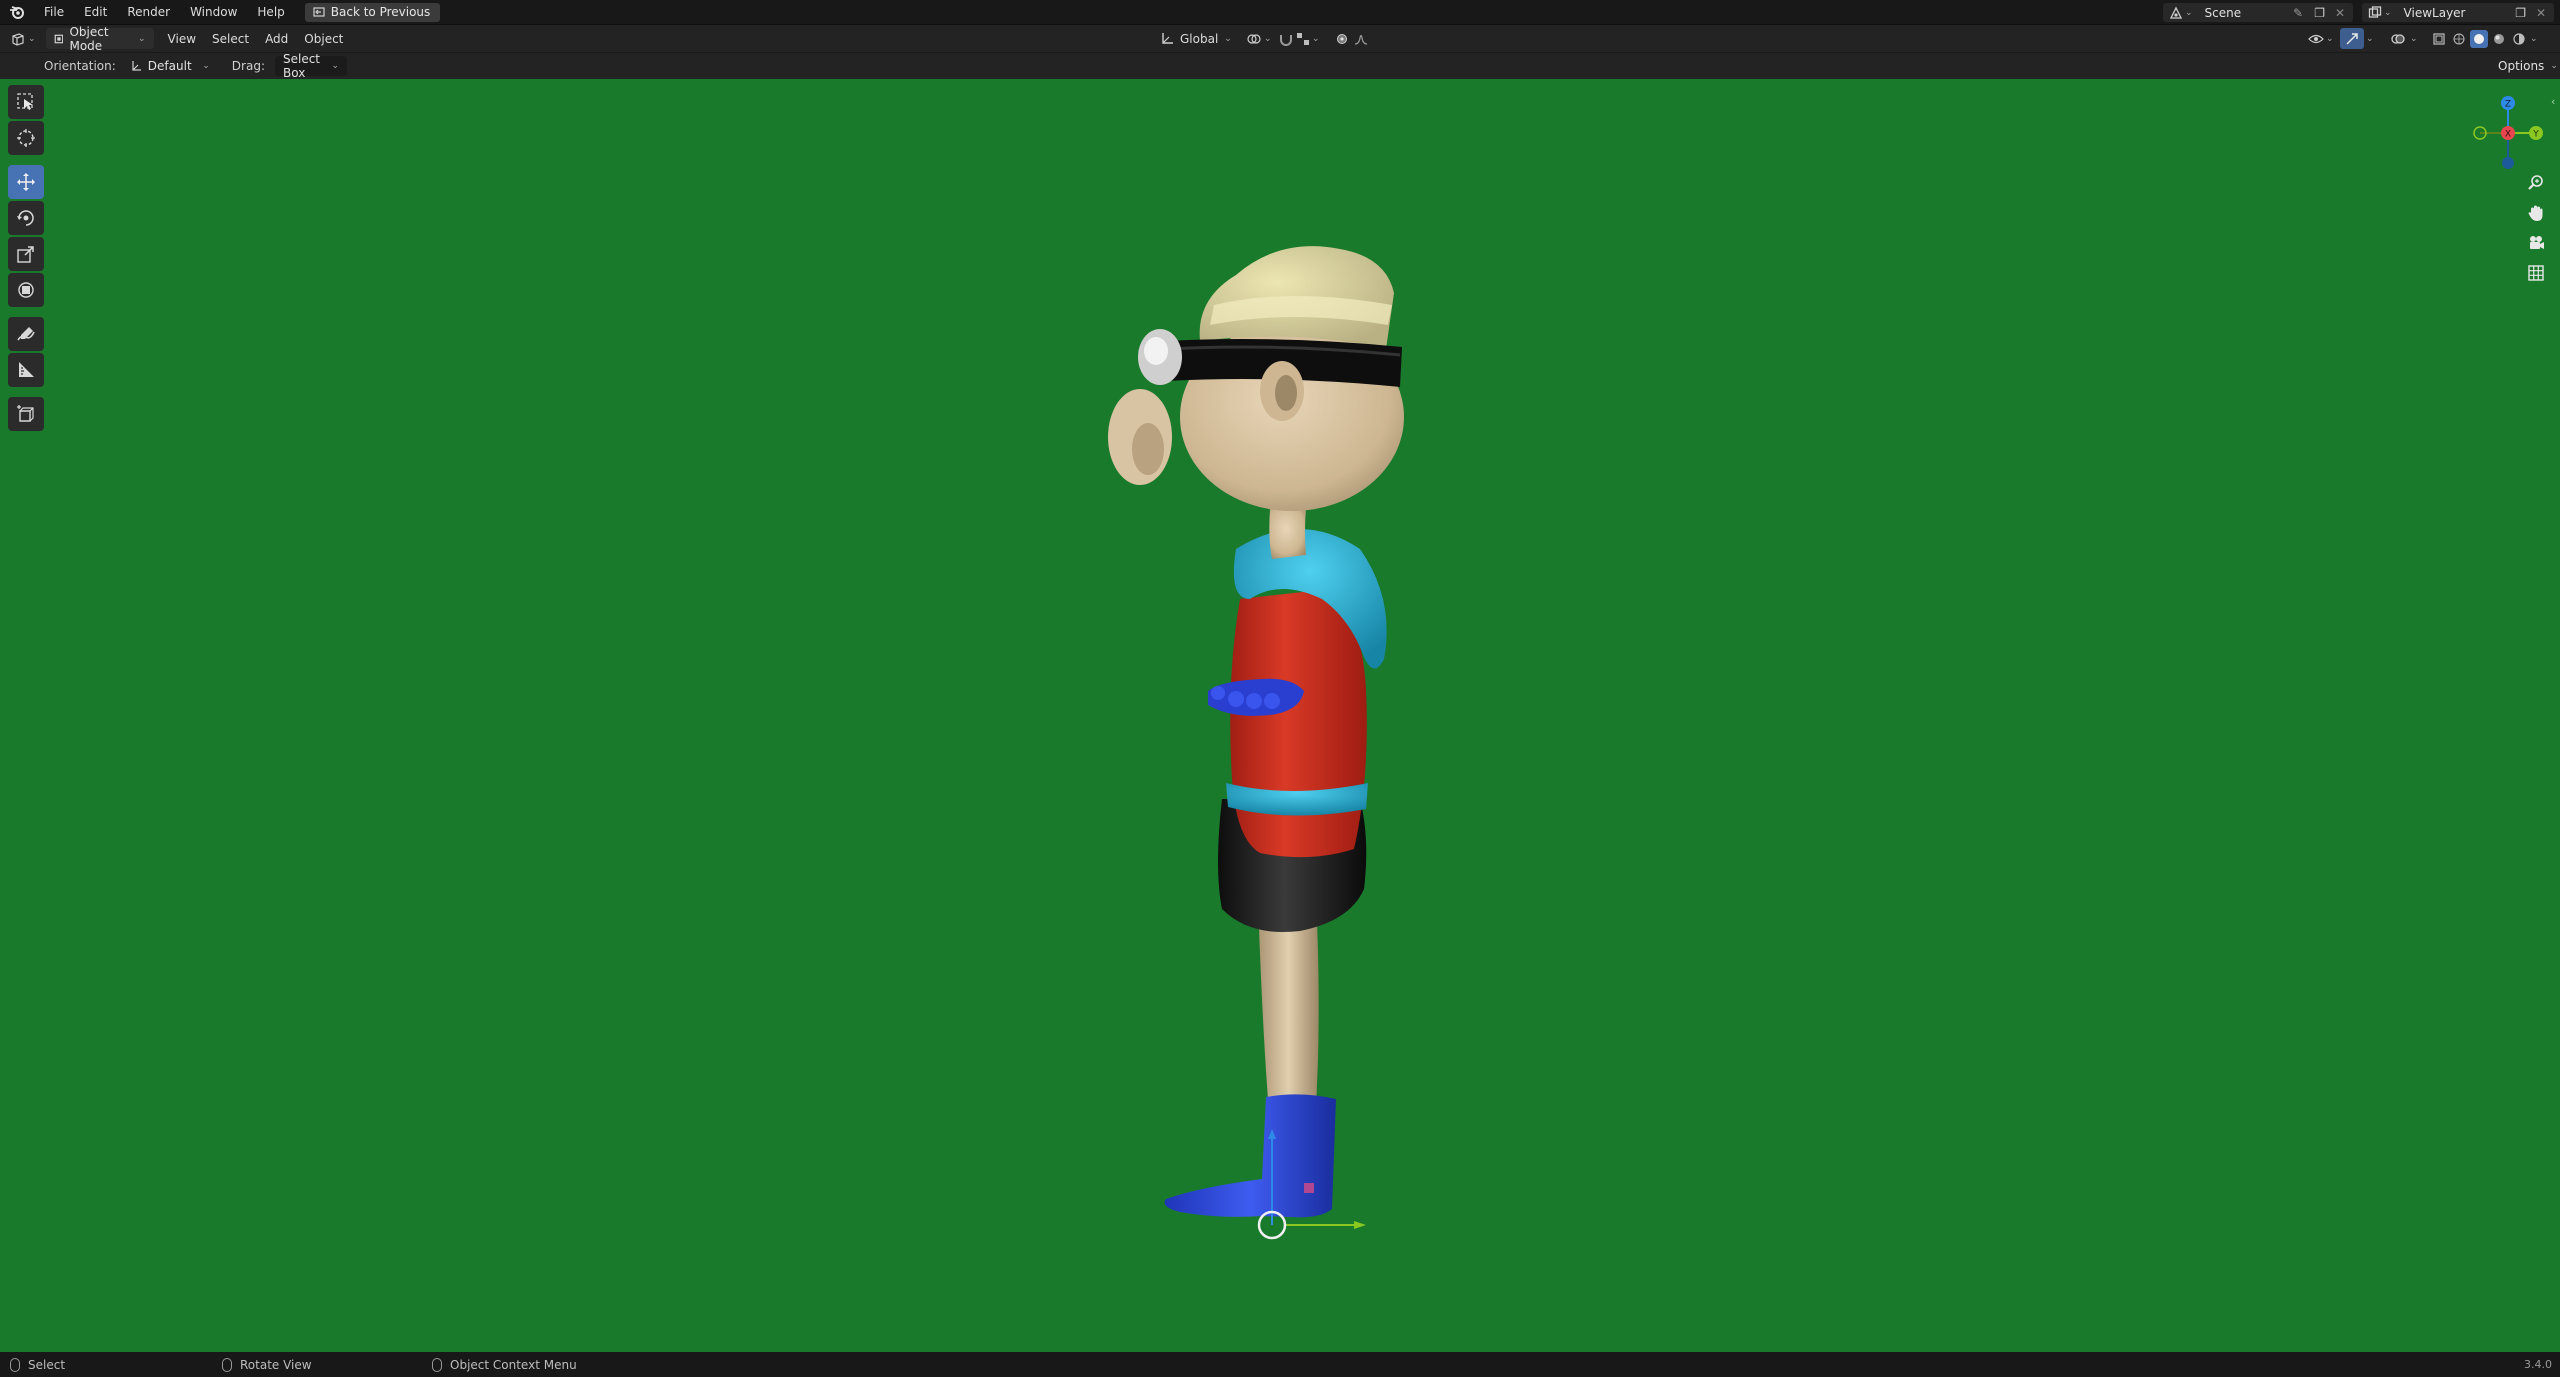 The width and height of the screenshot is (2560, 1377). I want to click on shading-dropdown-icon: ⌄, so click(2534, 39).